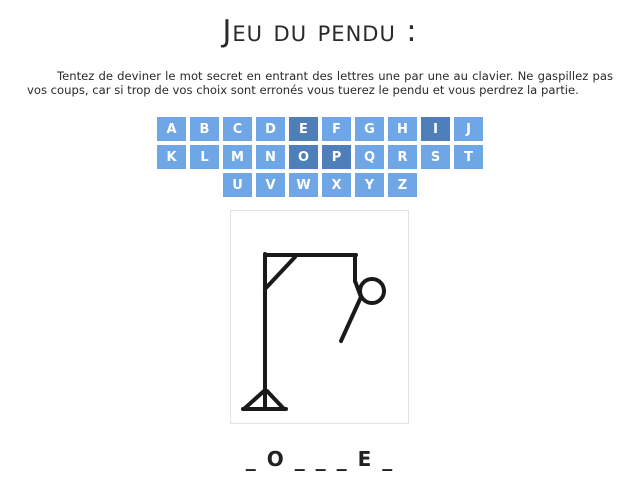 Image resolution: width=640 pixels, height=493 pixels. What do you see at coordinates (435, 129) in the screenshot?
I see `letter-key-i: I` at bounding box center [435, 129].